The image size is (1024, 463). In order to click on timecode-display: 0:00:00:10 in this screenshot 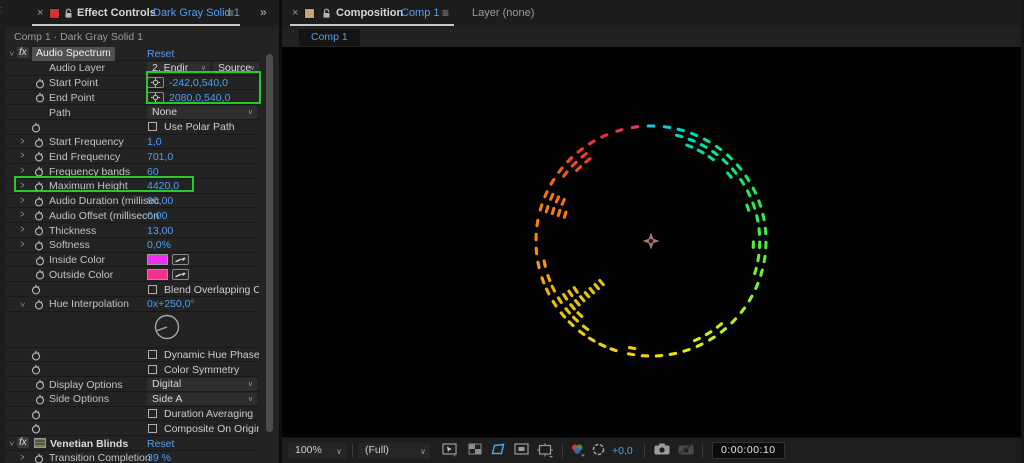, I will do `click(748, 450)`.